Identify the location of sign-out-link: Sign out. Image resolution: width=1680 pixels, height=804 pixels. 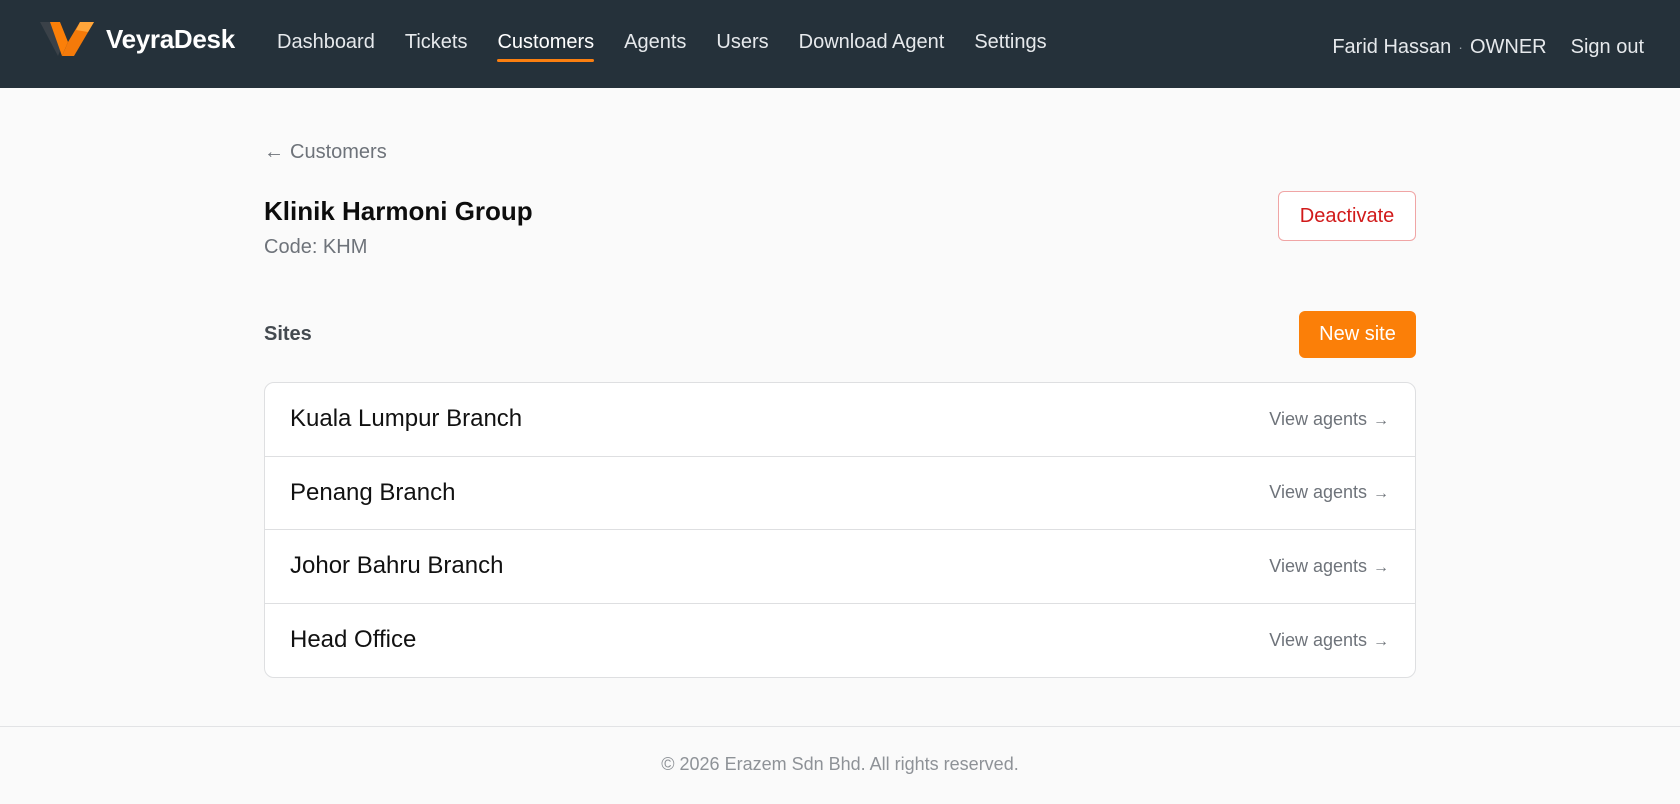
(1607, 47).